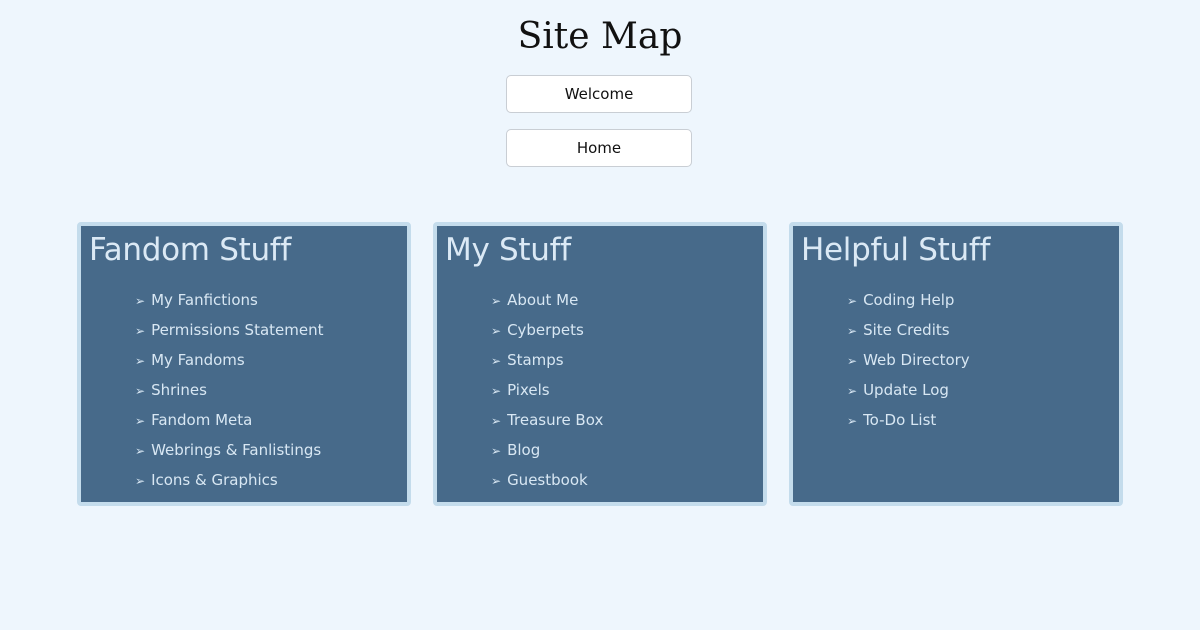  I want to click on panel-title: Helpful Stuff, so click(896, 250).